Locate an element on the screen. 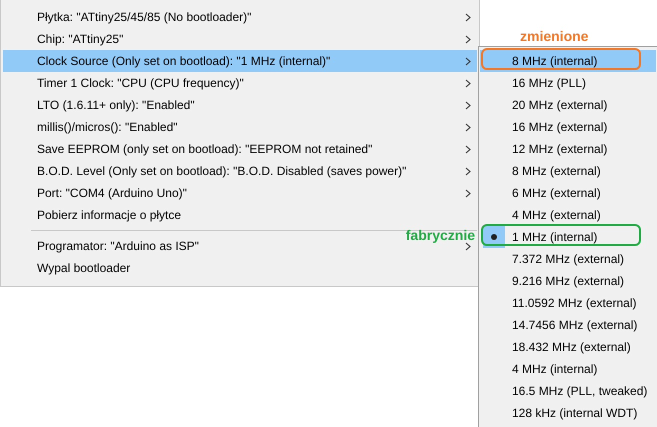 The height and width of the screenshot is (427, 657). submenu-item: 16 MHz (PLL) is located at coordinates (568, 83).